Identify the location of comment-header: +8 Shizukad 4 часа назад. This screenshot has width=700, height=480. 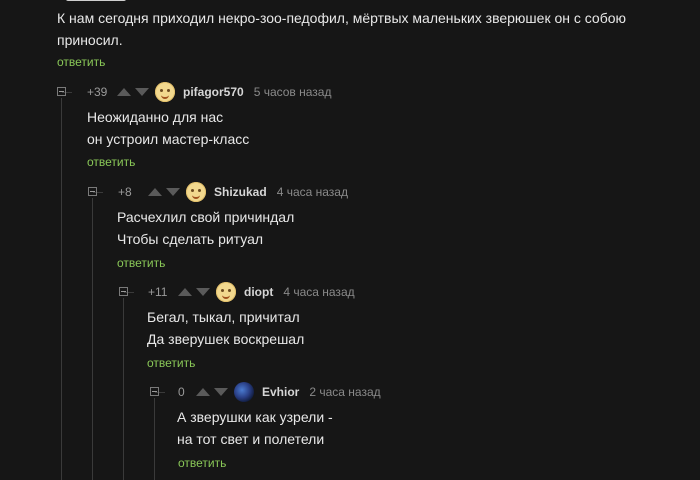
(233, 192).